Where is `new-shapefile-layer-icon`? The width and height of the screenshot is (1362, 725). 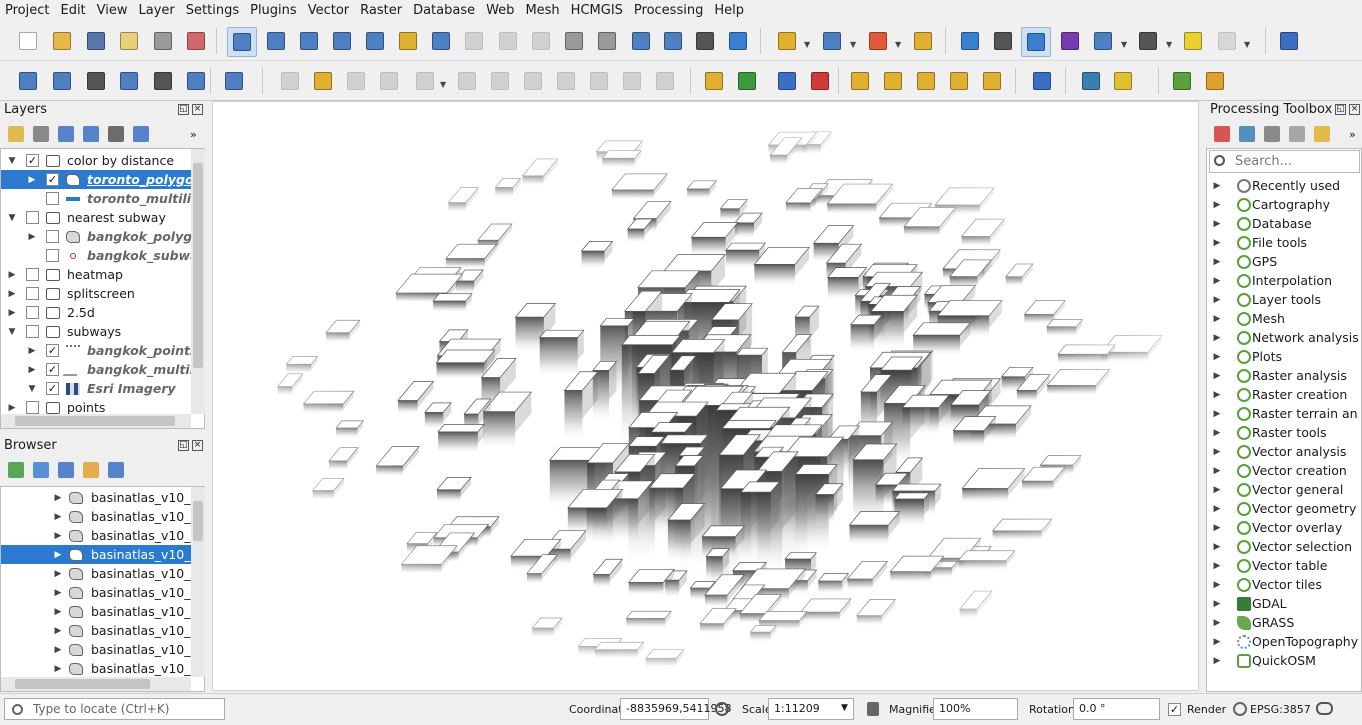
new-shapefile-layer-icon is located at coordinates (96, 81).